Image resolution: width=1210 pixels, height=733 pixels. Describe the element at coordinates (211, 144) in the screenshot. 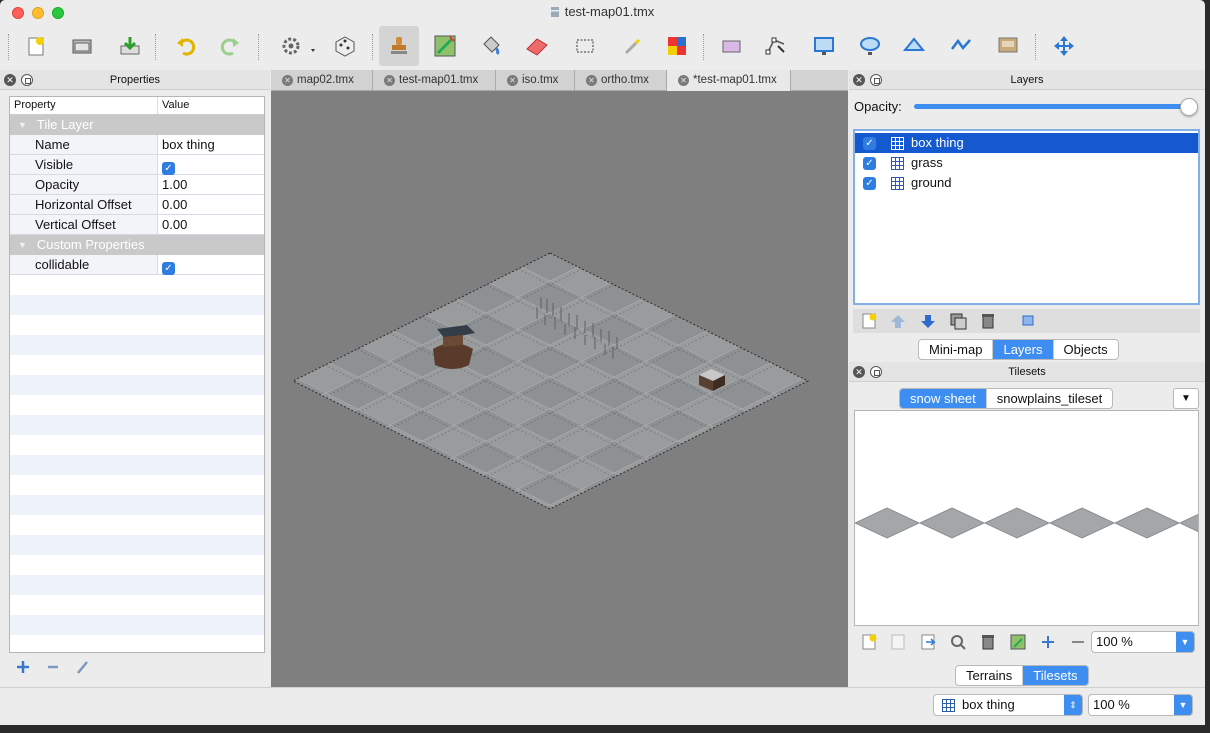

I see `property-value: box thing` at that location.